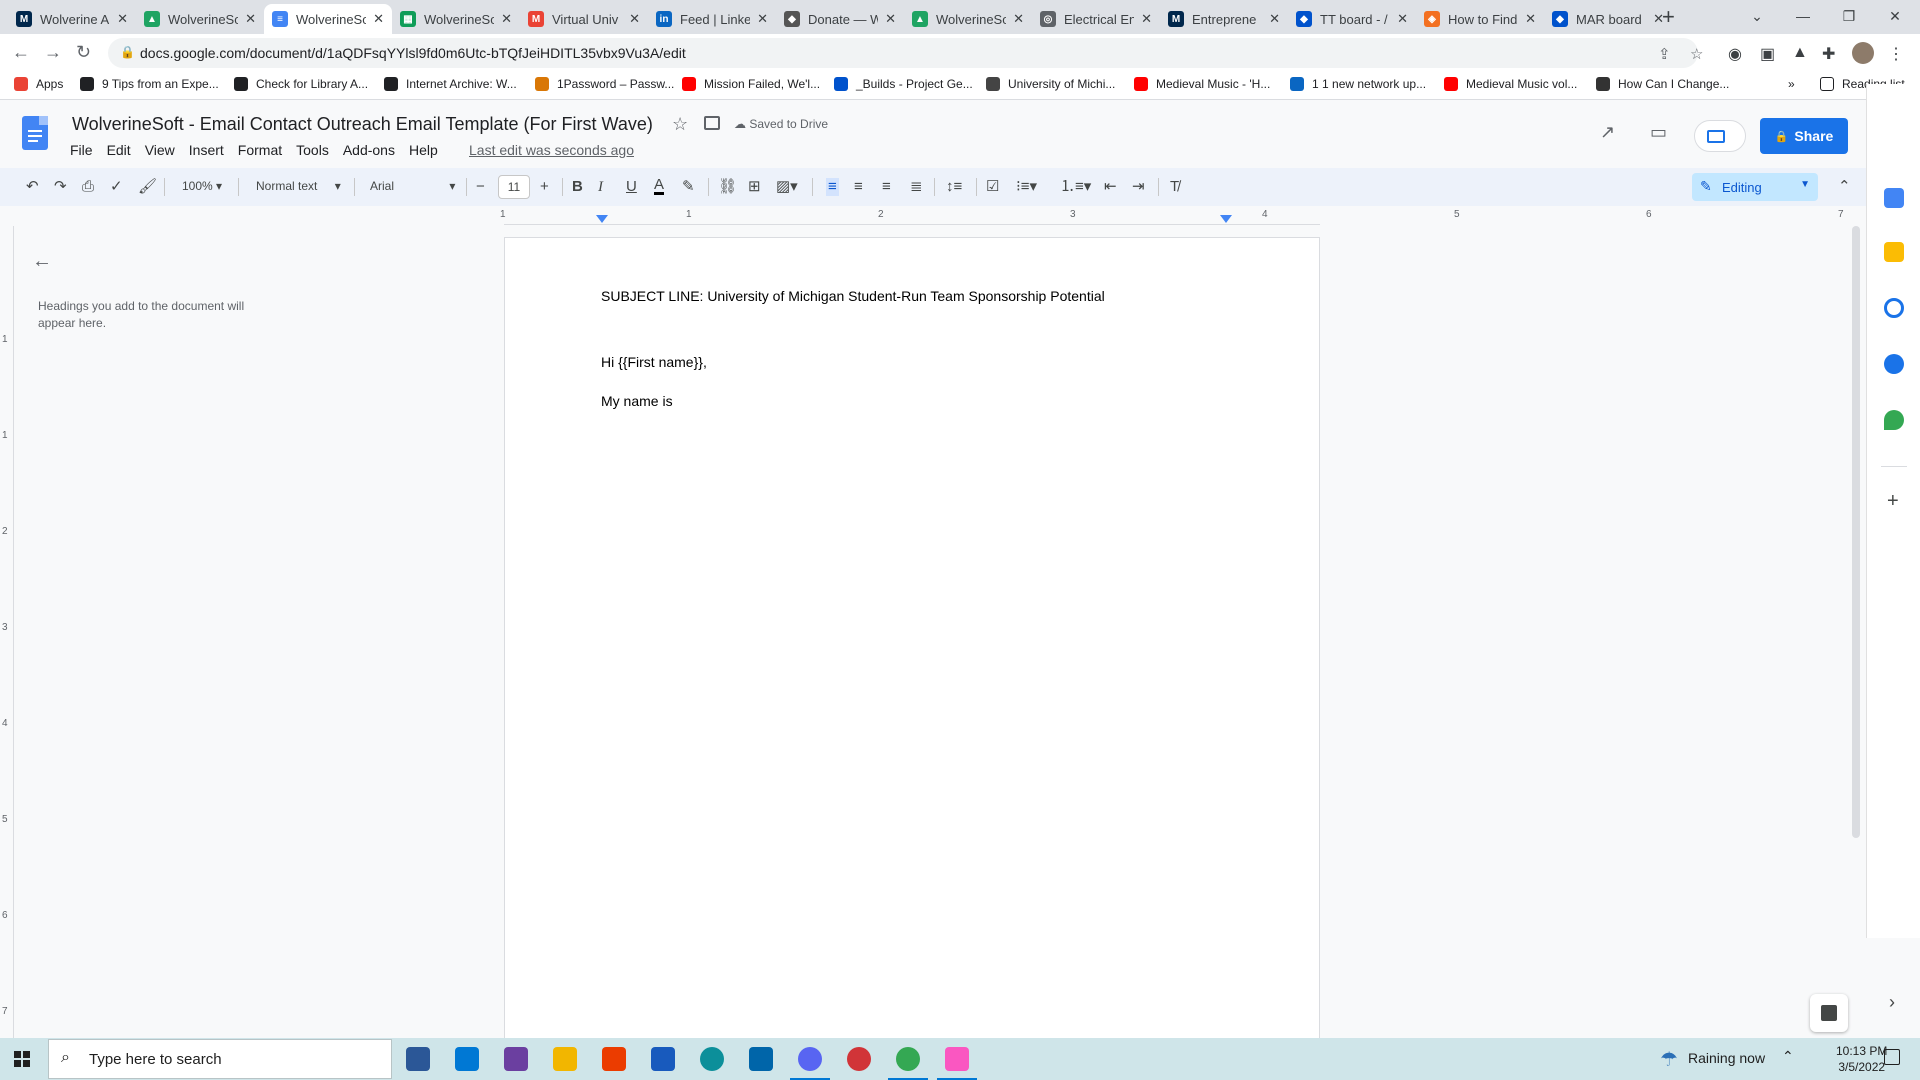 The height and width of the screenshot is (1080, 1920). Describe the element at coordinates (1896, 54) in the screenshot. I see `browser-menu-icon: ⋮` at that location.